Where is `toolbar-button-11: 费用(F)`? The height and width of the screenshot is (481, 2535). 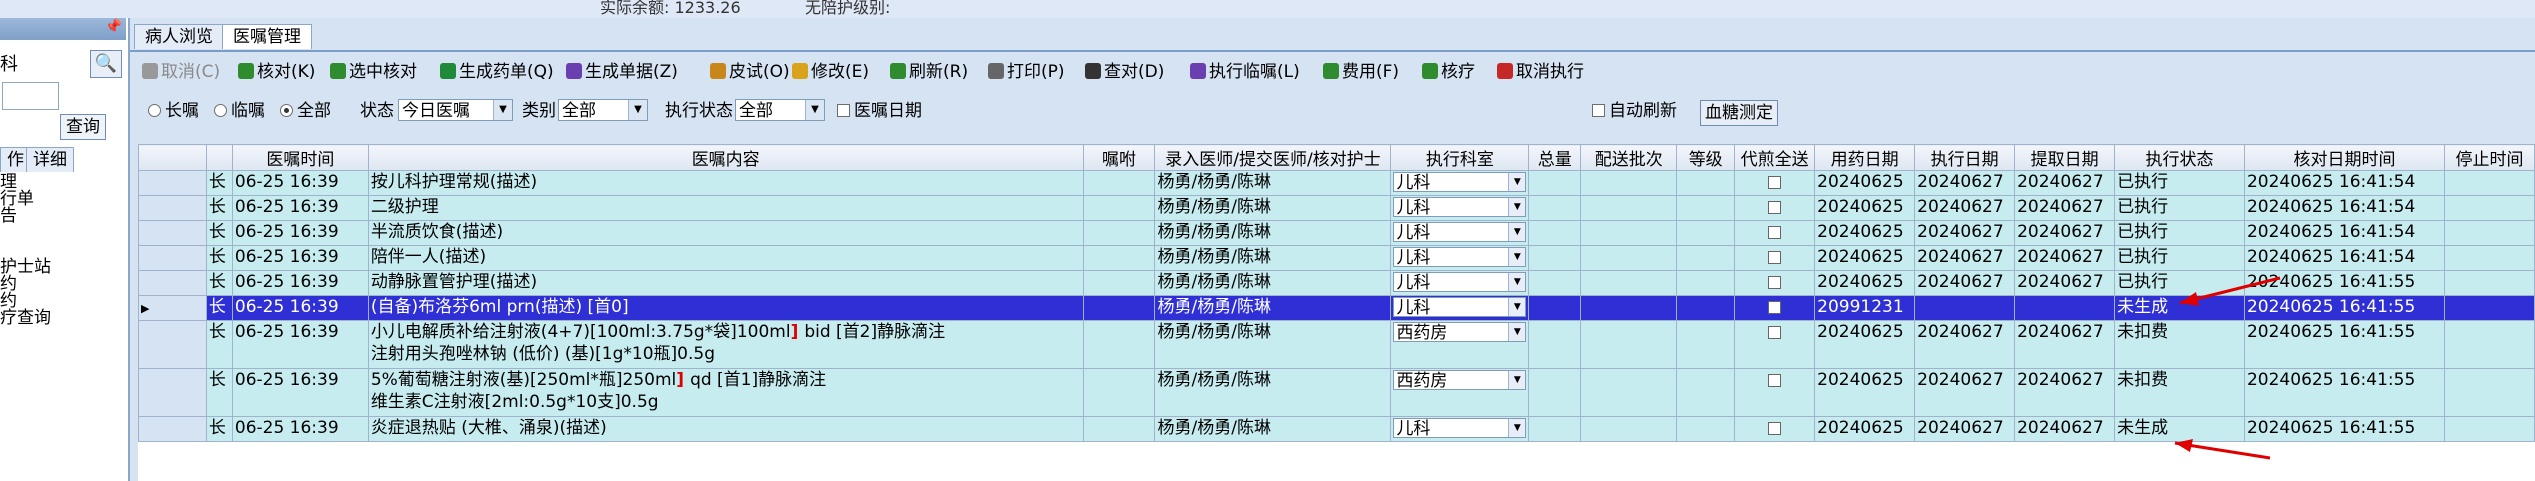 toolbar-button-11: 费用(F) is located at coordinates (1361, 72).